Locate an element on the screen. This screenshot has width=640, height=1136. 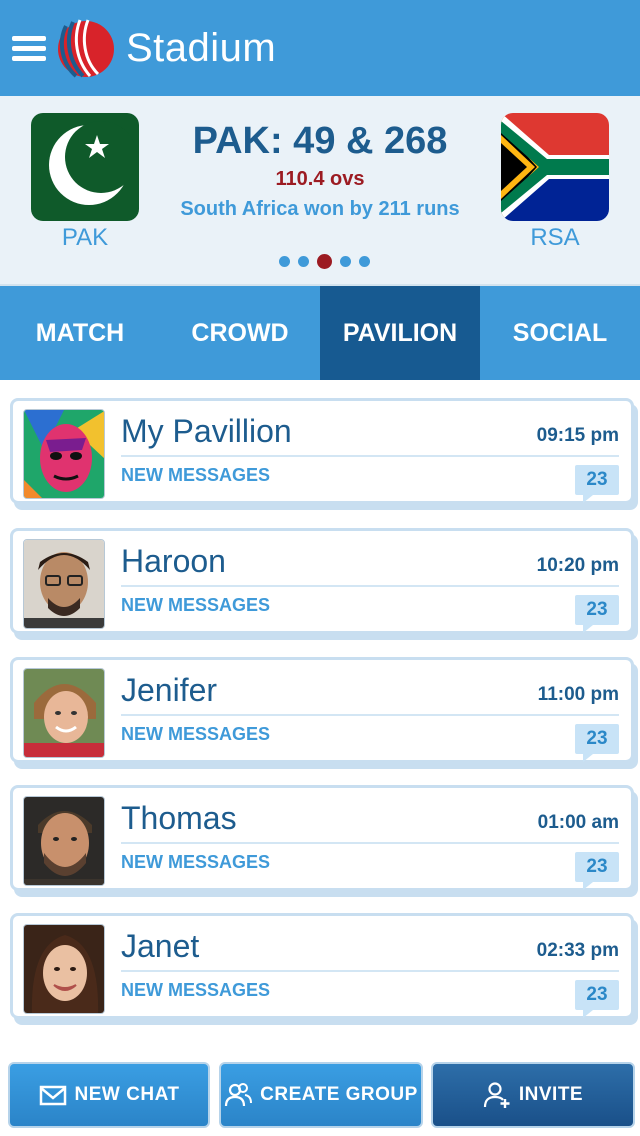
create-group-button: CREATE GROUP is located at coordinates (321, 1095).